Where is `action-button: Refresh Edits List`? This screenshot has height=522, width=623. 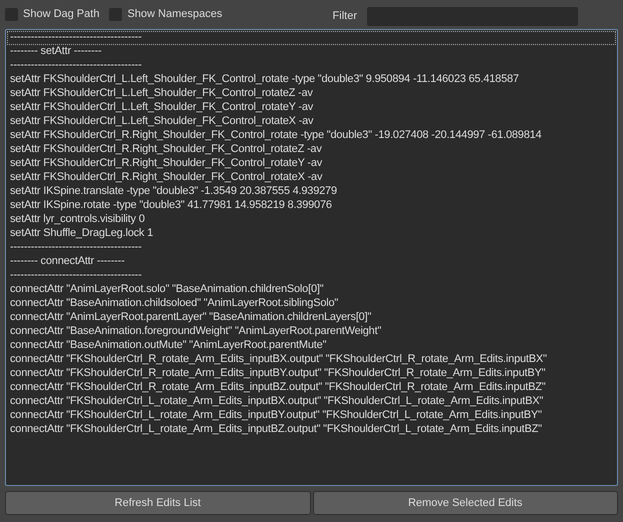
action-button: Refresh Edits List is located at coordinates (157, 503).